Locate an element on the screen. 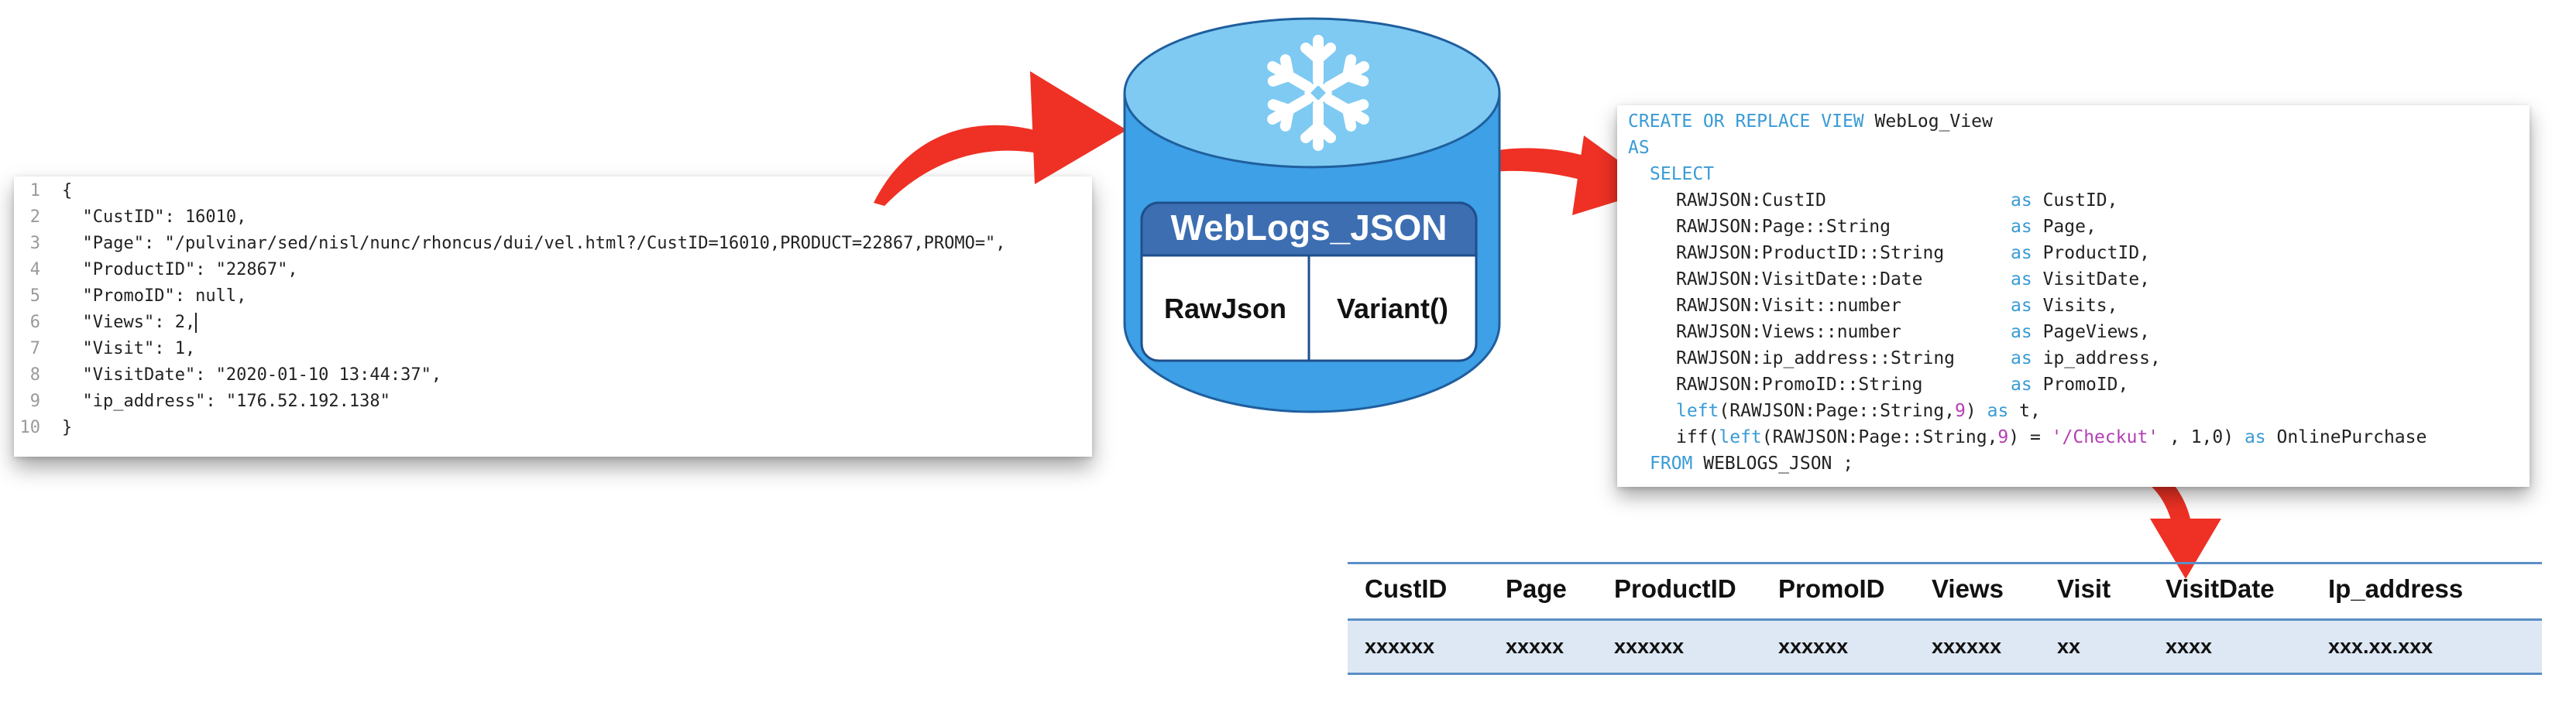 This screenshot has width=2576, height=709. table-header-rule is located at coordinates (1945, 619).